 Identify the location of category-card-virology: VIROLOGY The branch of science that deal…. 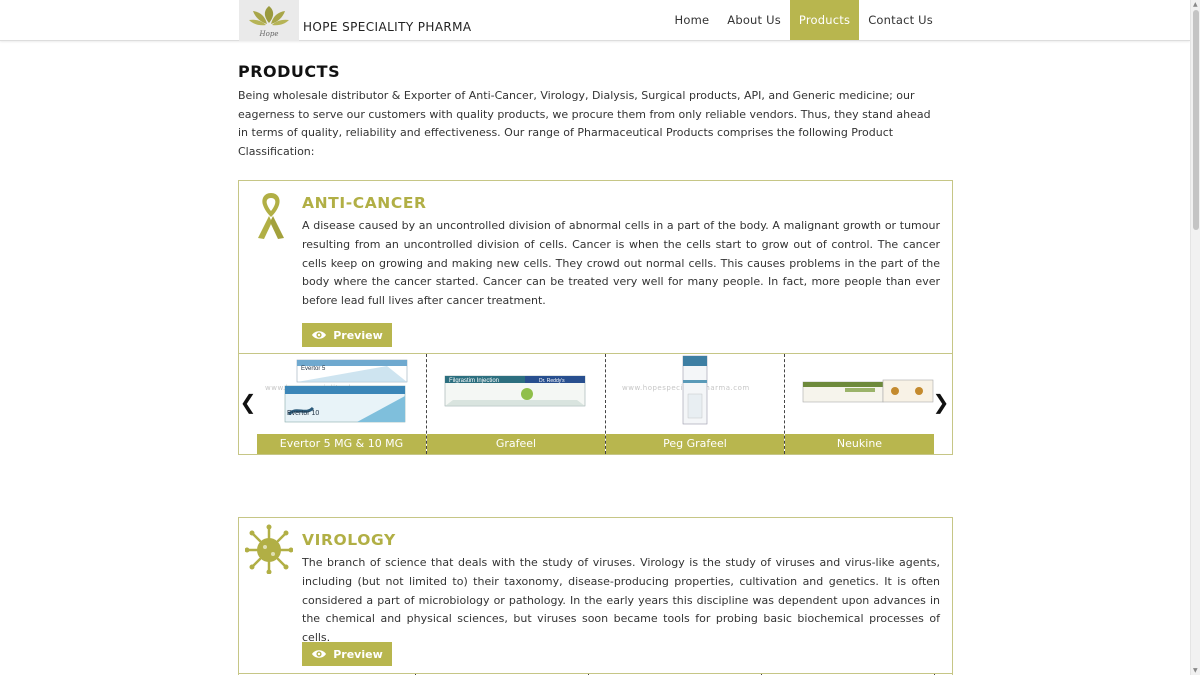
(595, 596).